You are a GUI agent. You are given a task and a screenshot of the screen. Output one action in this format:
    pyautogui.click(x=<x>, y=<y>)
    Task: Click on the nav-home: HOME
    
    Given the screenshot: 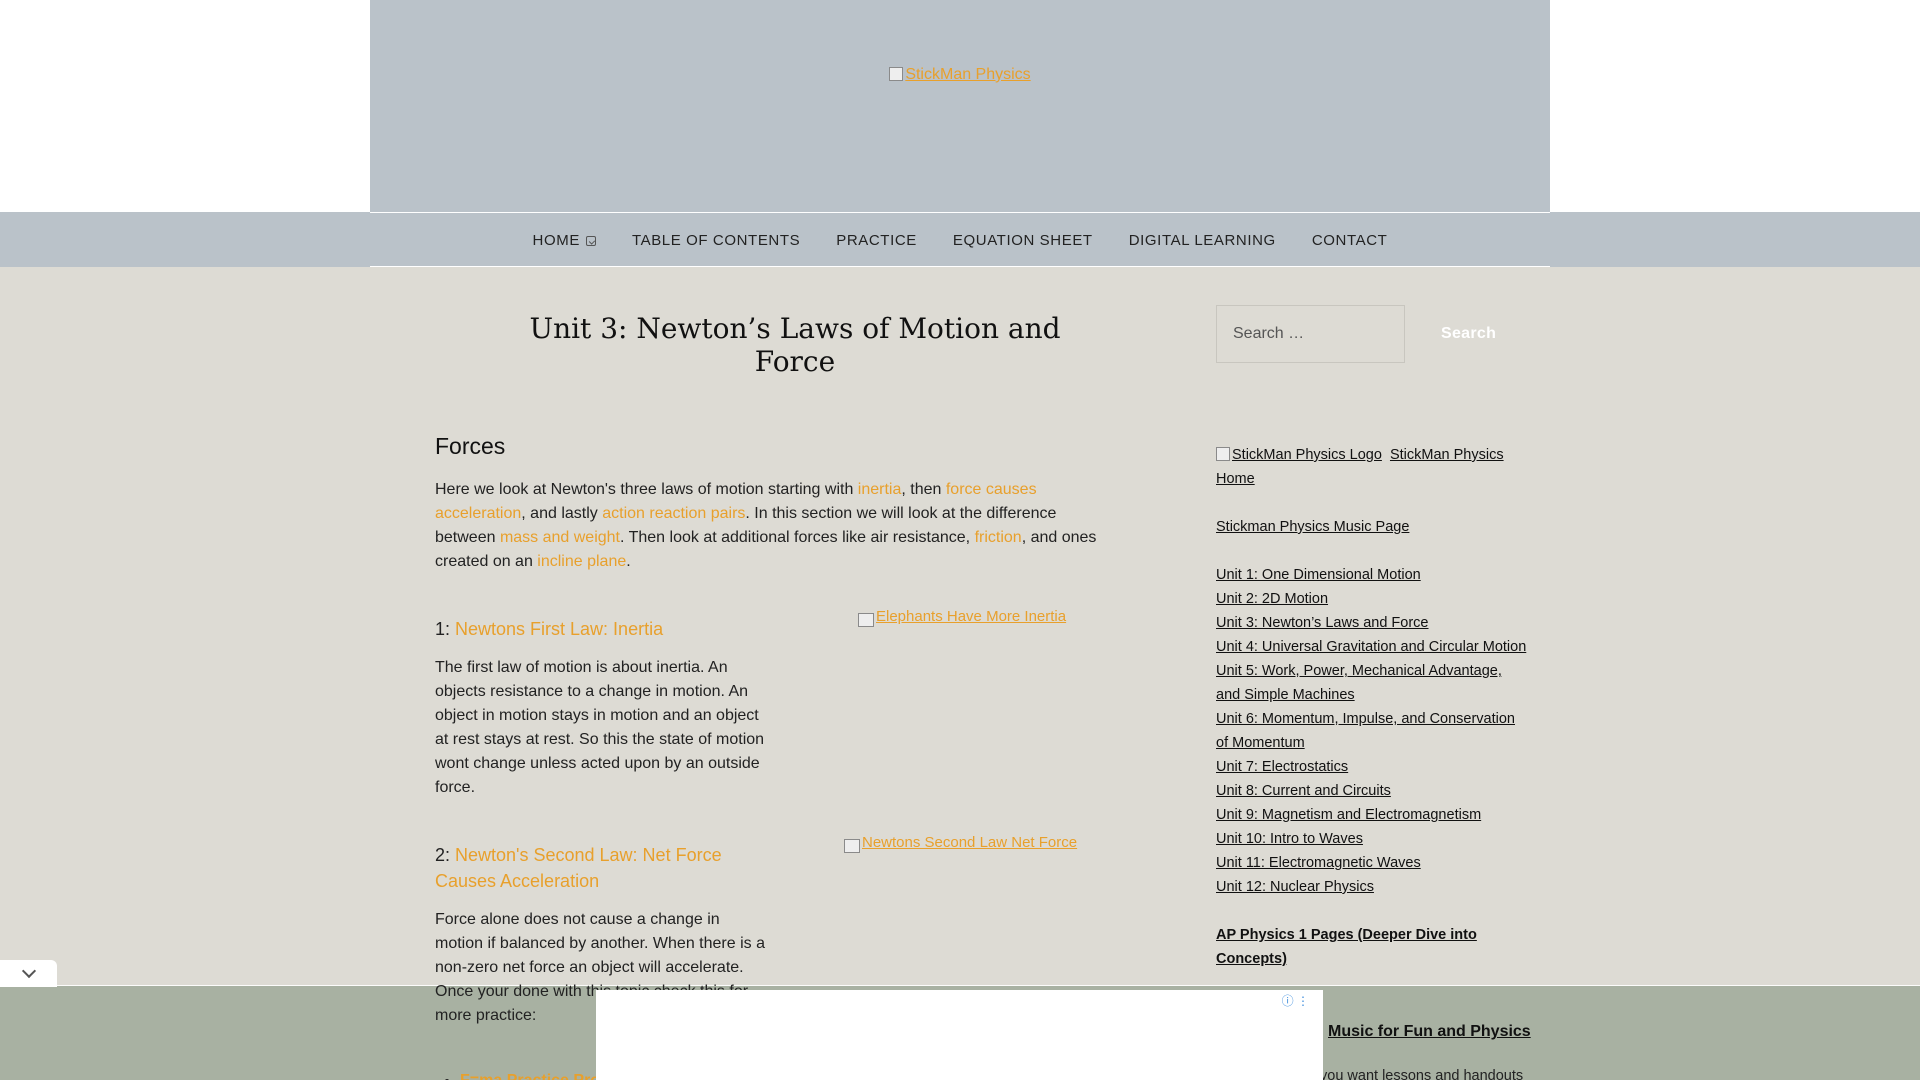 What is the action you would take?
    pyautogui.click(x=564, y=240)
    